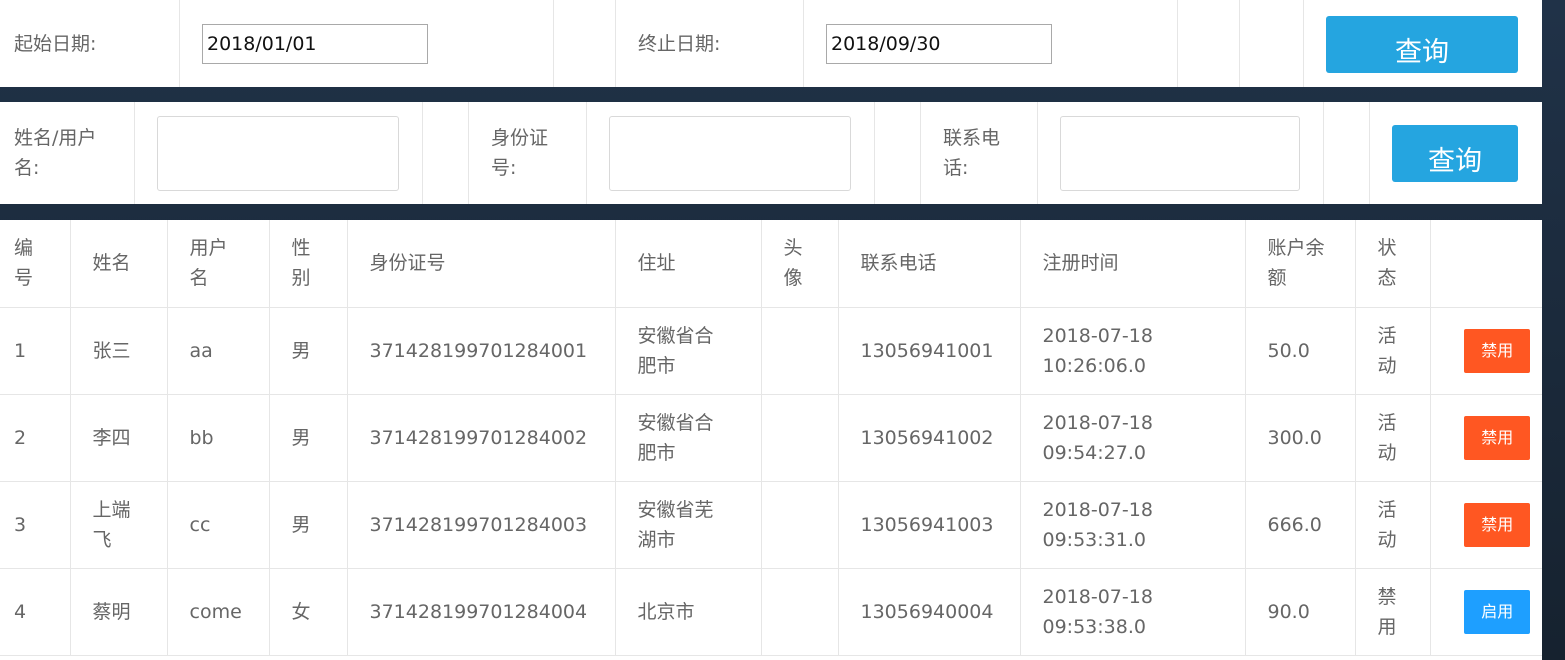  What do you see at coordinates (1133, 525) in the screenshot?
I see `cell-regtime: 2018-07-18 09:53:31.0` at bounding box center [1133, 525].